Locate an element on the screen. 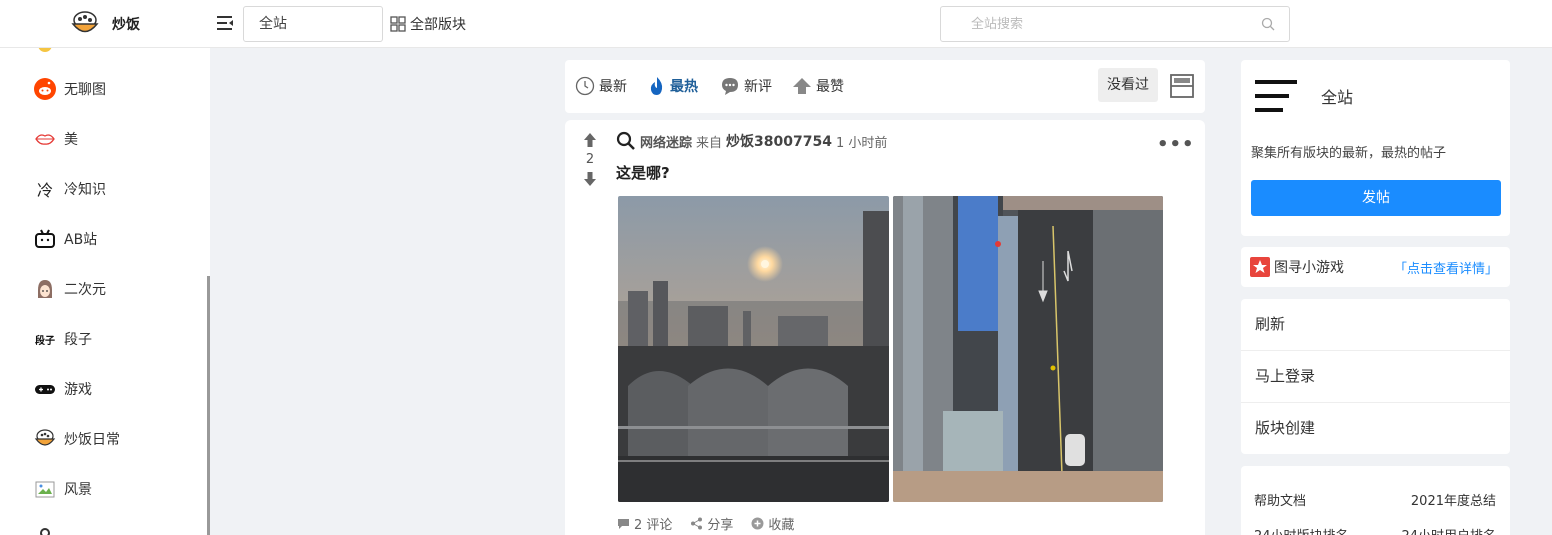  sort-hottest: 最热 is located at coordinates (673, 86).